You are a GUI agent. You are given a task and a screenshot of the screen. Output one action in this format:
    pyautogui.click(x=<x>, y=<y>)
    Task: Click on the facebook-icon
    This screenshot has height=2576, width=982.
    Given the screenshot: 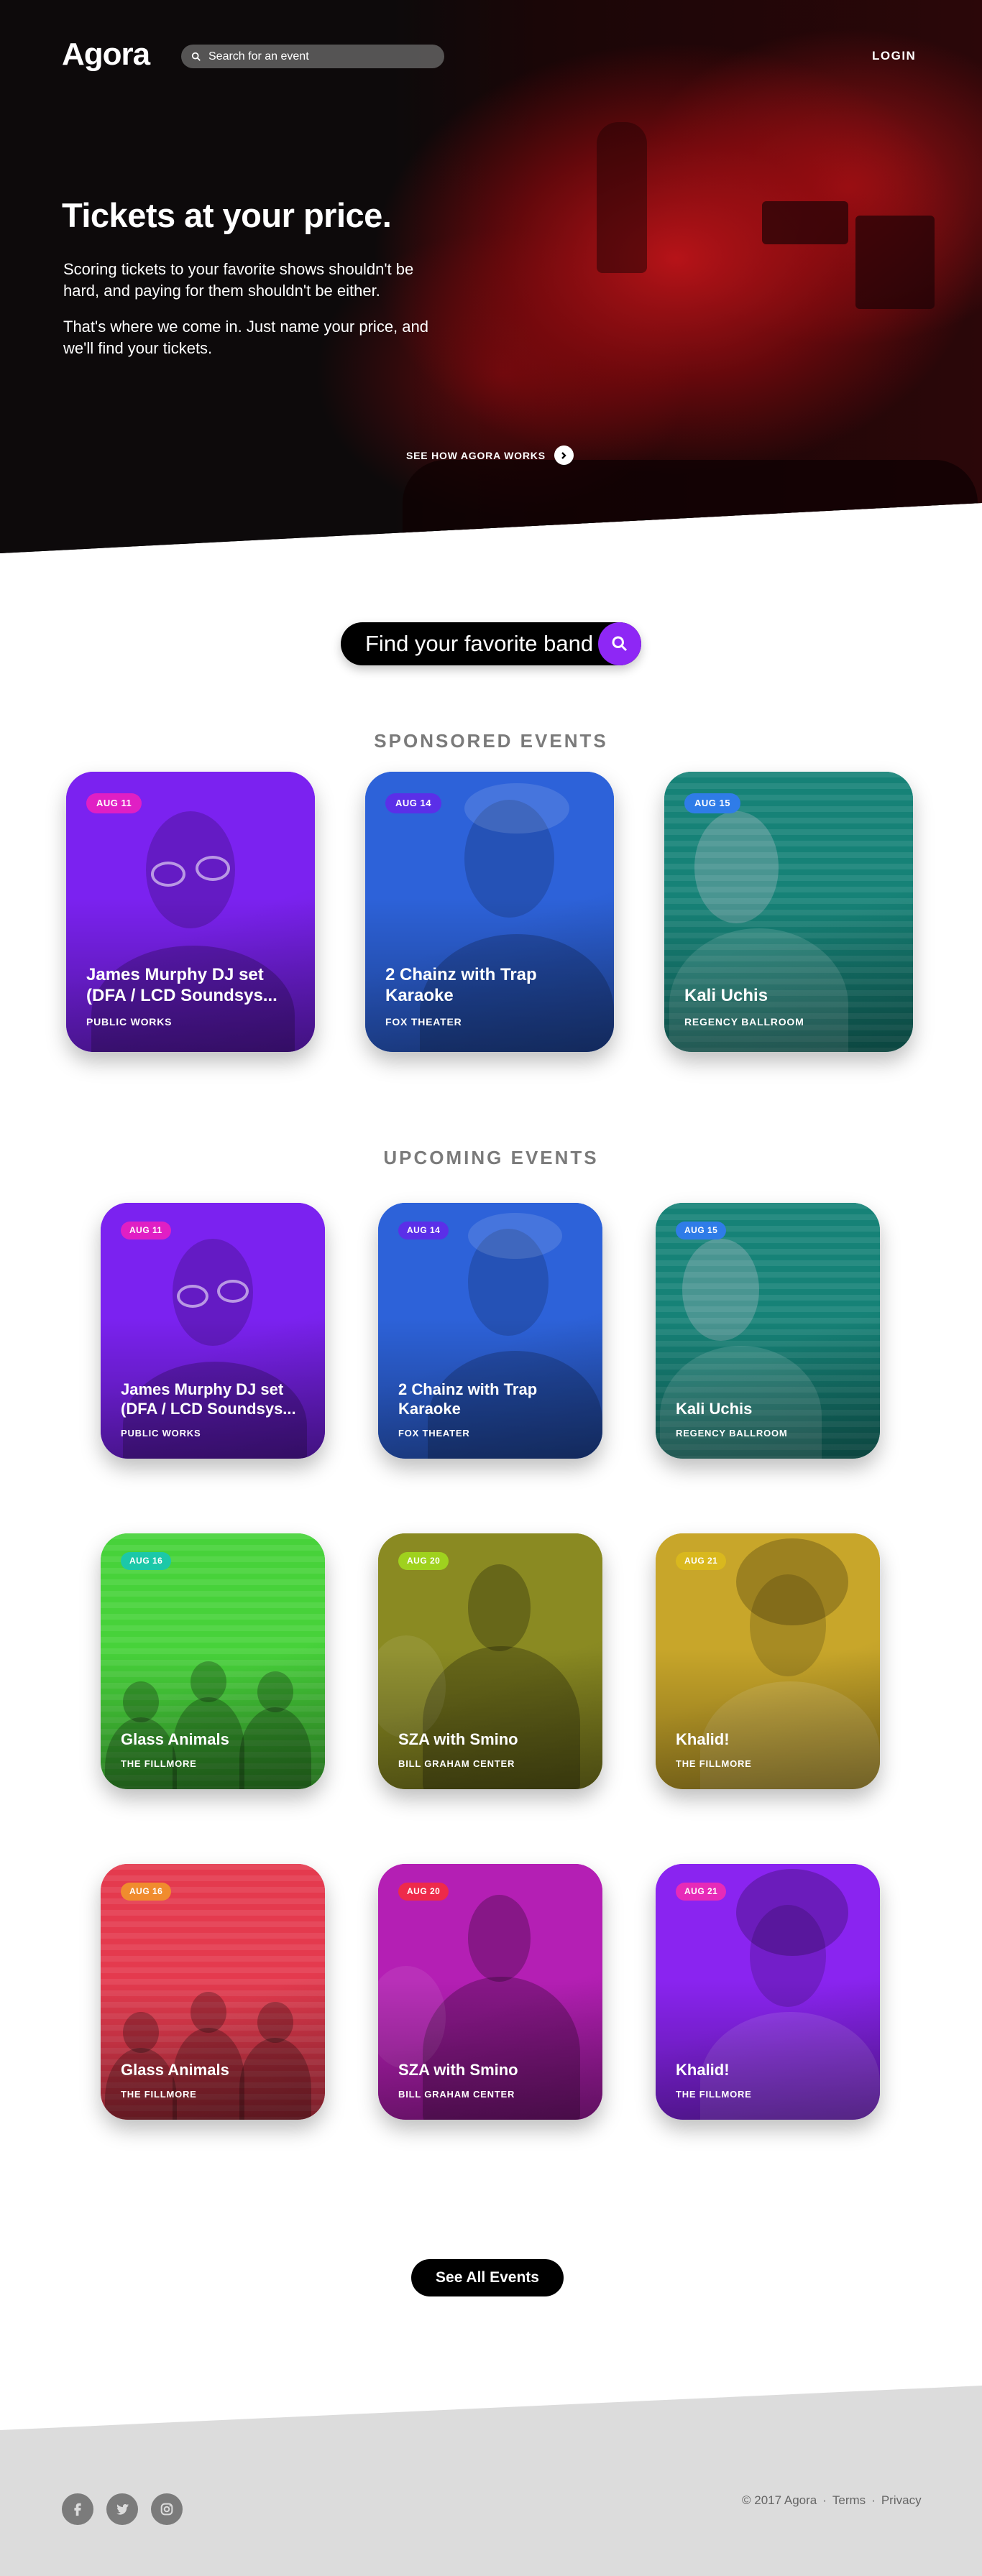 What is the action you would take?
    pyautogui.click(x=77, y=2509)
    